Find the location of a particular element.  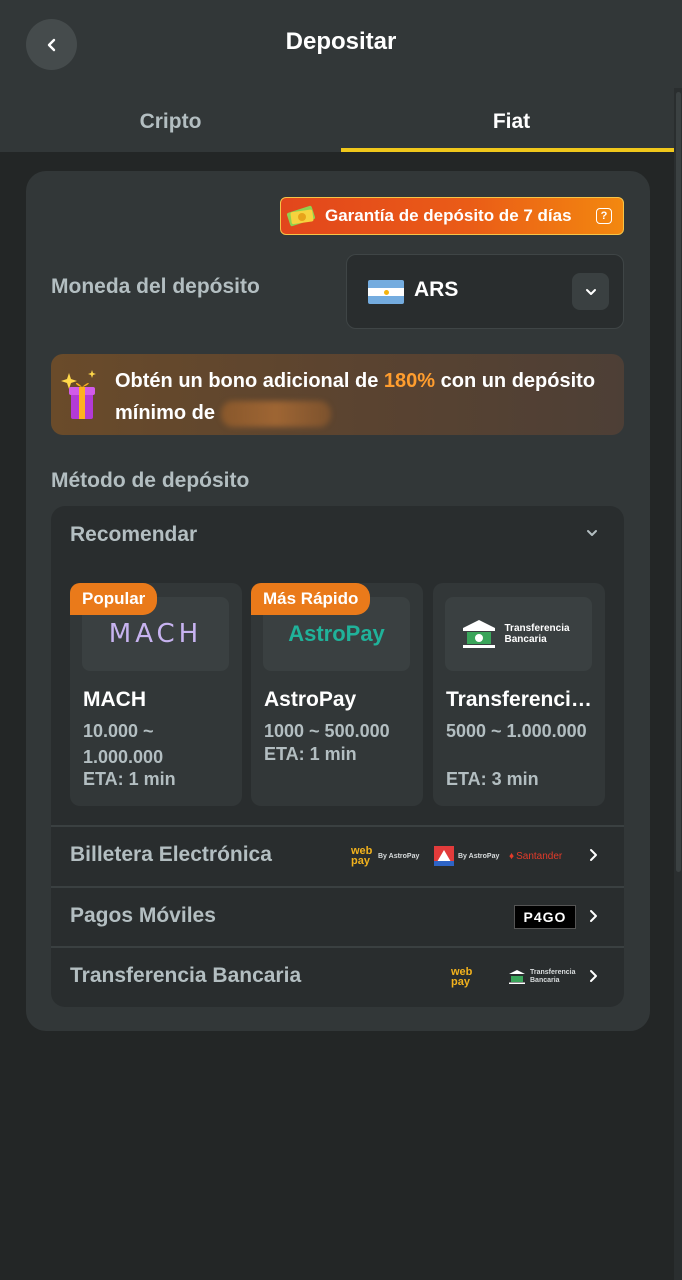

row-label: Pagos Móviles is located at coordinates (143, 915).